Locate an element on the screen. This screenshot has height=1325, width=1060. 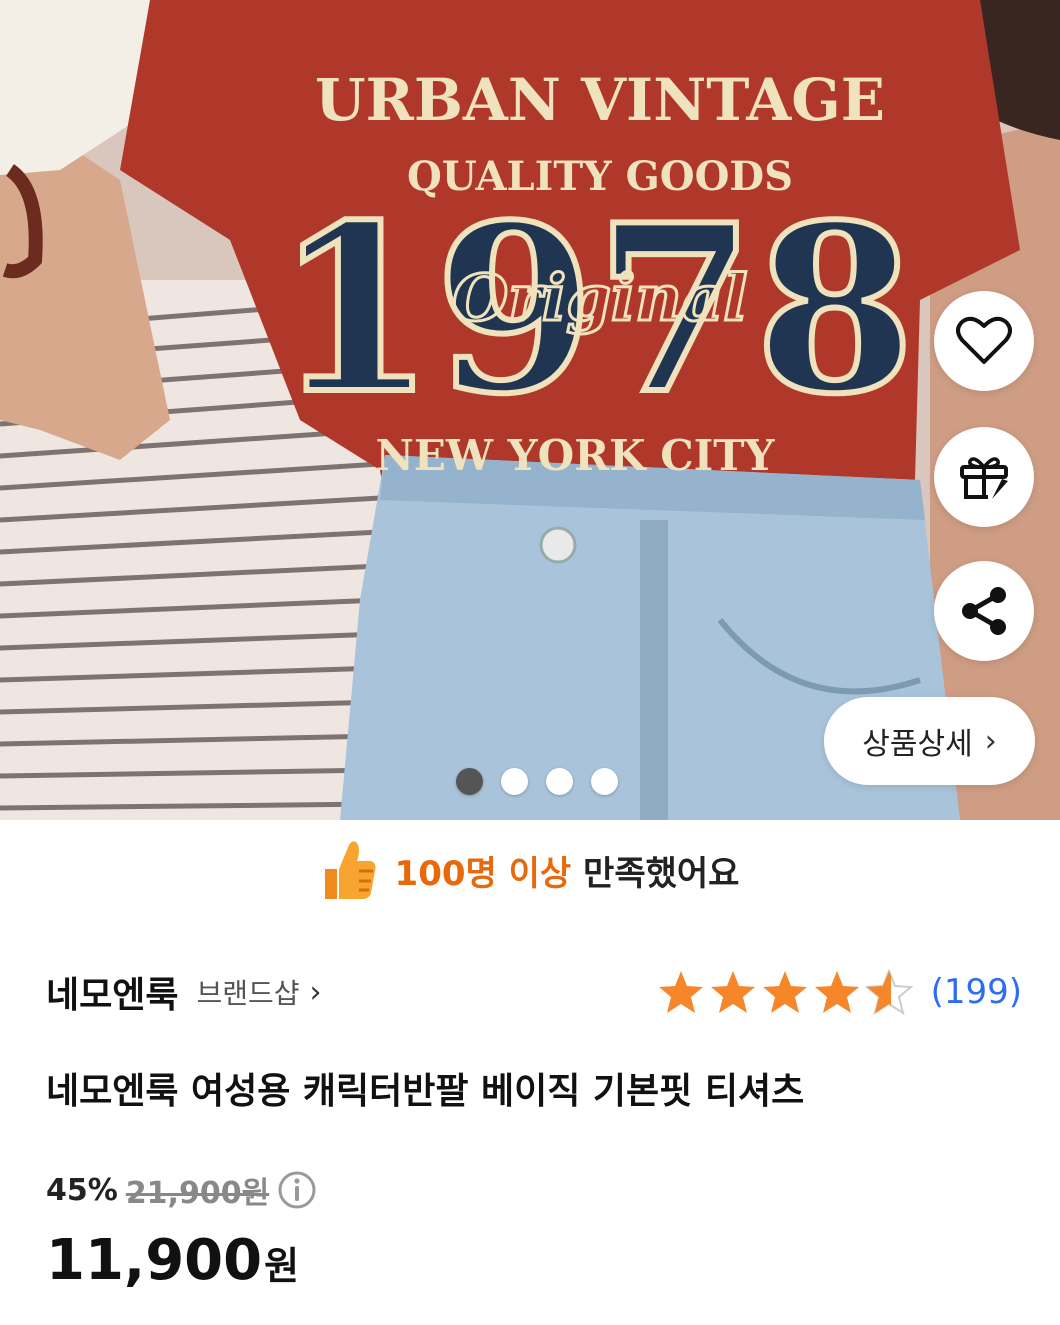
original-price: 21,900원 is located at coordinates (197, 1193).